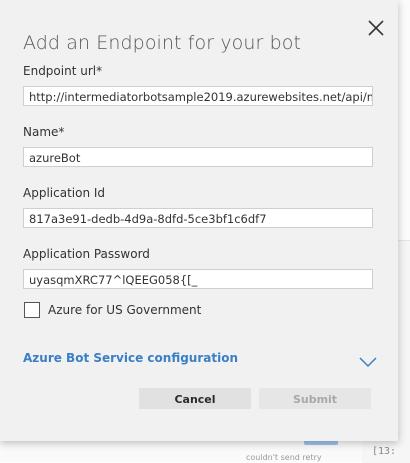 The image size is (410, 463). Describe the element at coordinates (63, 71) in the screenshot. I see `endpoint-url-label: Endpoint url*` at that location.